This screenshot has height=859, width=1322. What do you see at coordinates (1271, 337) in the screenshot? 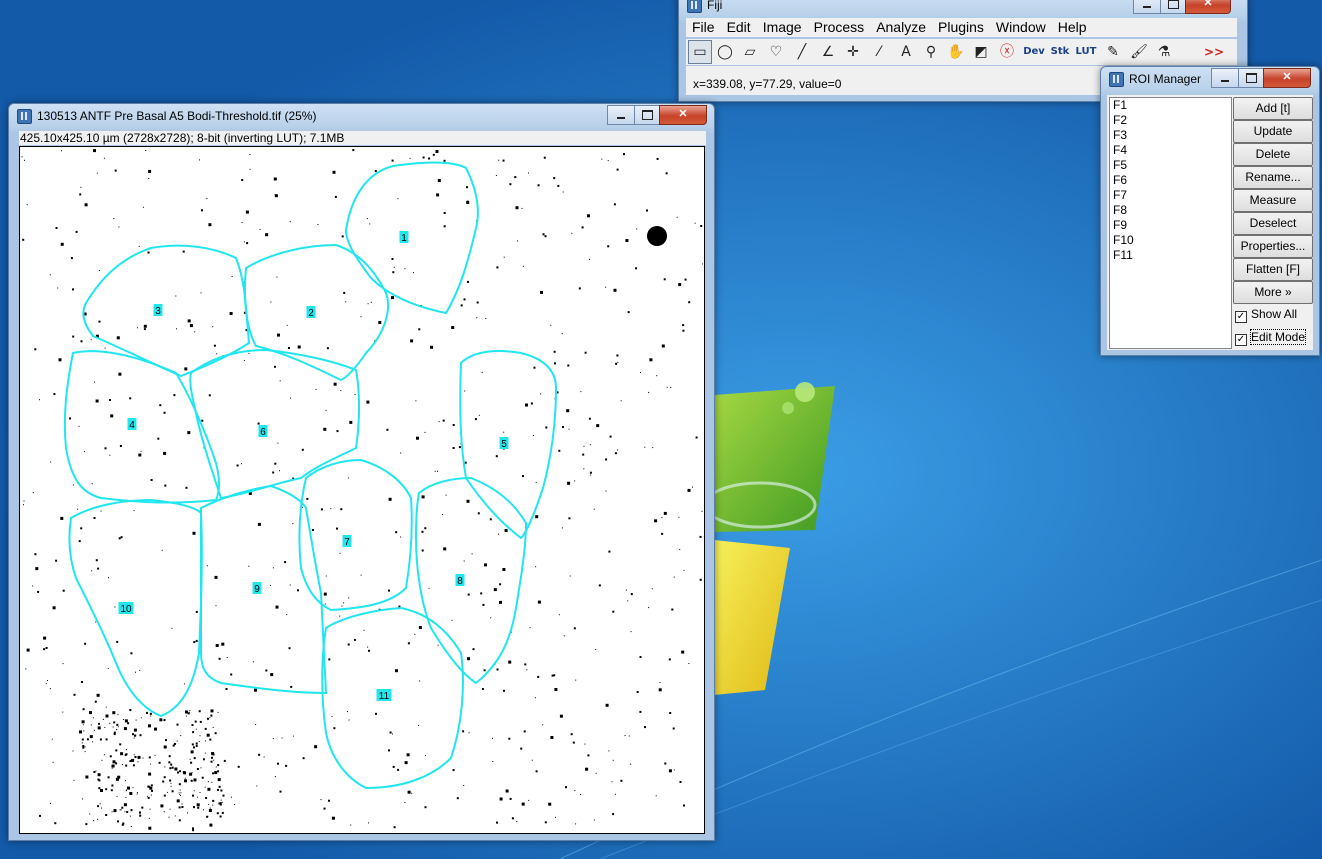
I see `edit-mode-checkbox: ✓ Edit Mode` at bounding box center [1271, 337].